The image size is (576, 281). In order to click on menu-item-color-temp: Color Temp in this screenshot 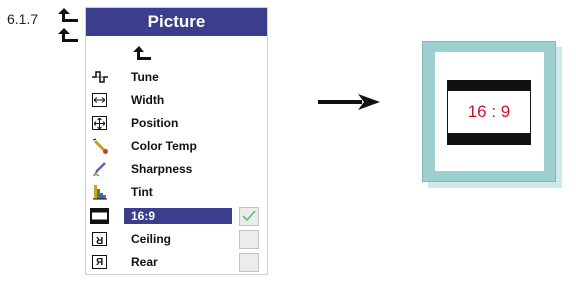, I will do `click(176, 146)`.